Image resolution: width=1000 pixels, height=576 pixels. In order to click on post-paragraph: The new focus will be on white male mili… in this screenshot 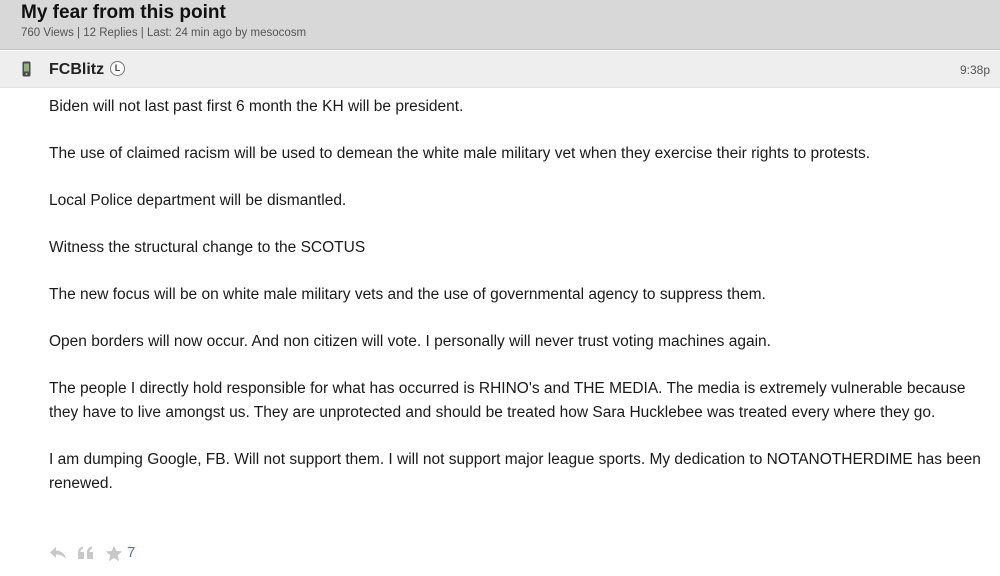, I will do `click(407, 294)`.